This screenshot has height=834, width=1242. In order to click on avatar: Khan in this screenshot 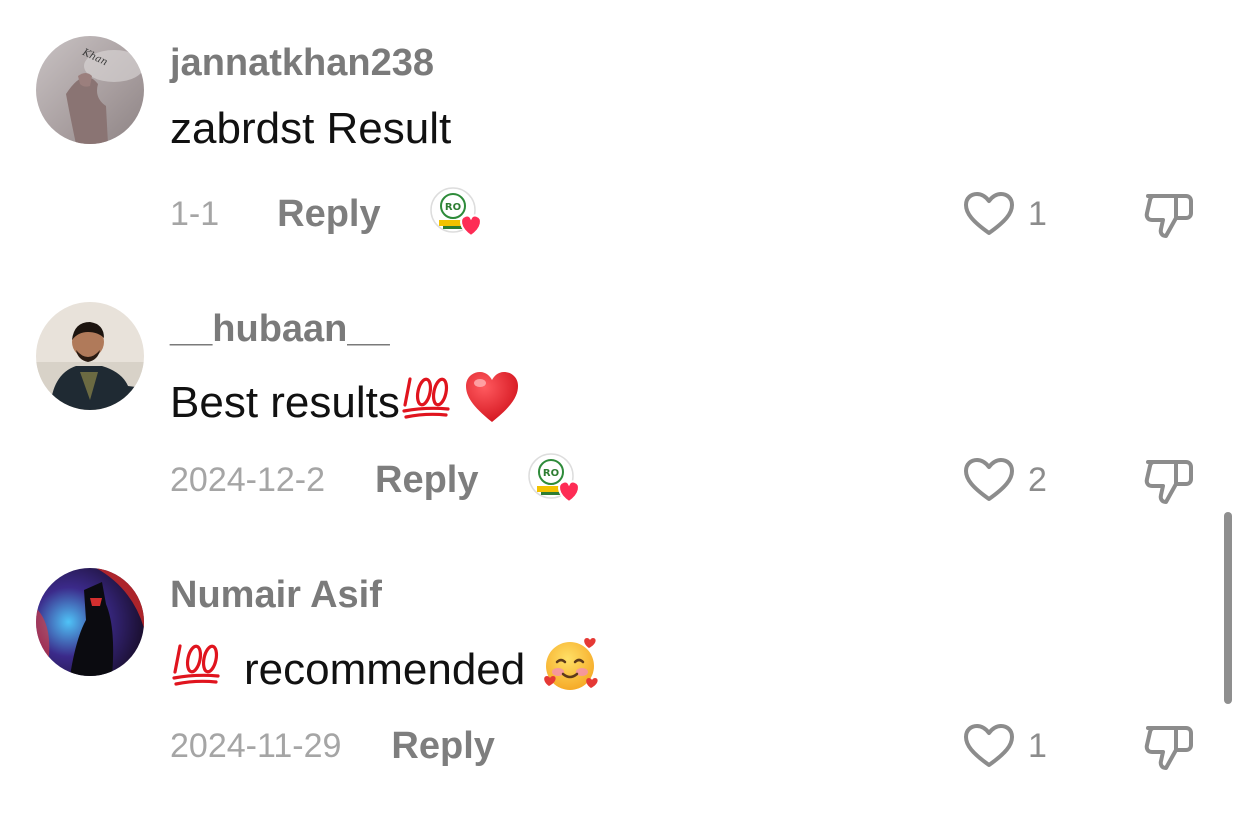, I will do `click(90, 90)`.